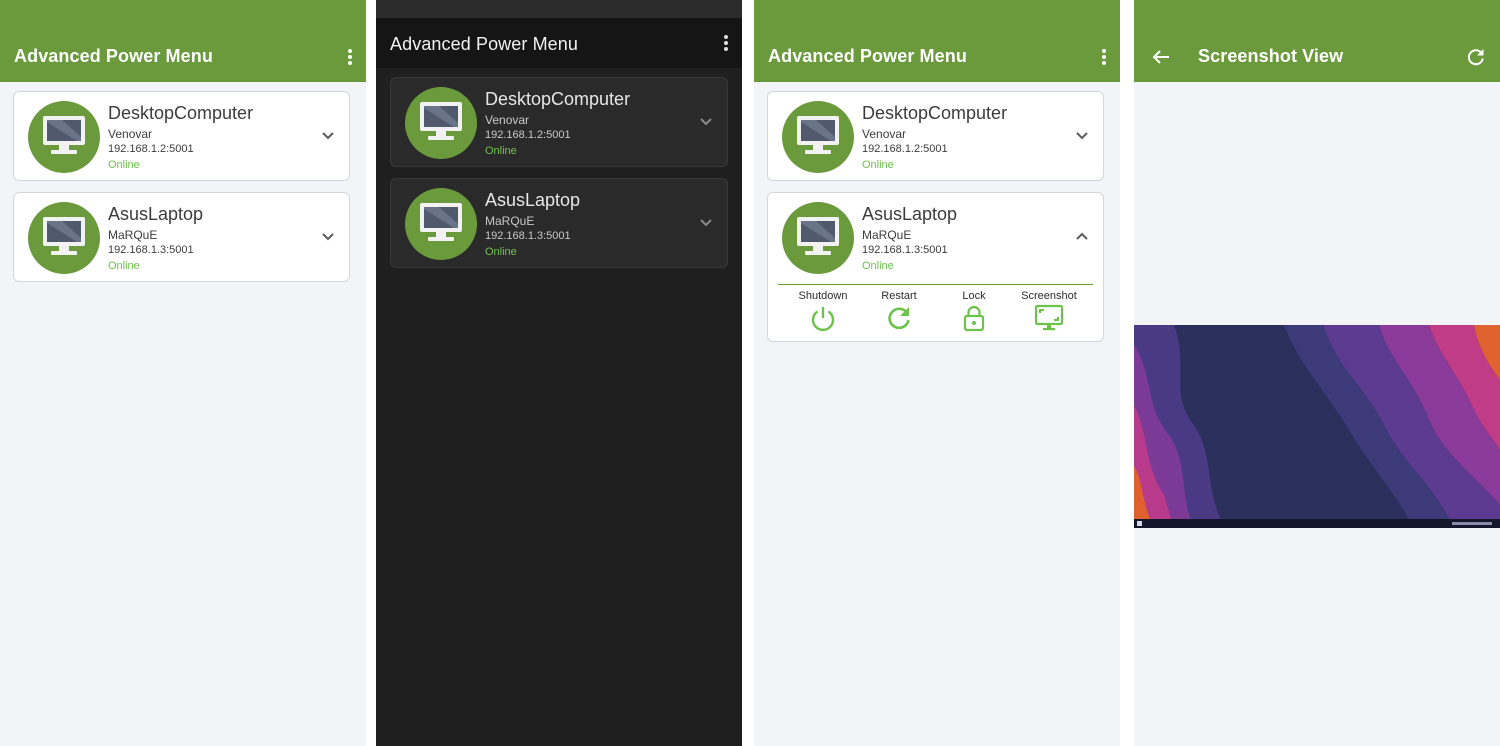 The height and width of the screenshot is (746, 1500). Describe the element at coordinates (974, 318) in the screenshot. I see `lock-icon` at that location.